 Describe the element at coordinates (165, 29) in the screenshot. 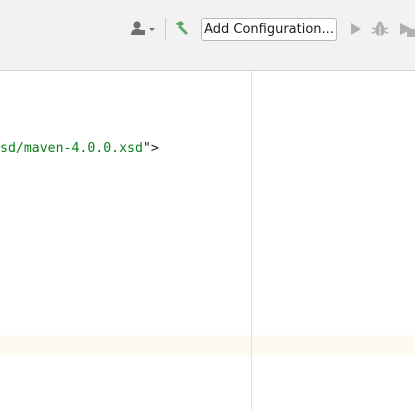

I see `toolbar-separator` at that location.